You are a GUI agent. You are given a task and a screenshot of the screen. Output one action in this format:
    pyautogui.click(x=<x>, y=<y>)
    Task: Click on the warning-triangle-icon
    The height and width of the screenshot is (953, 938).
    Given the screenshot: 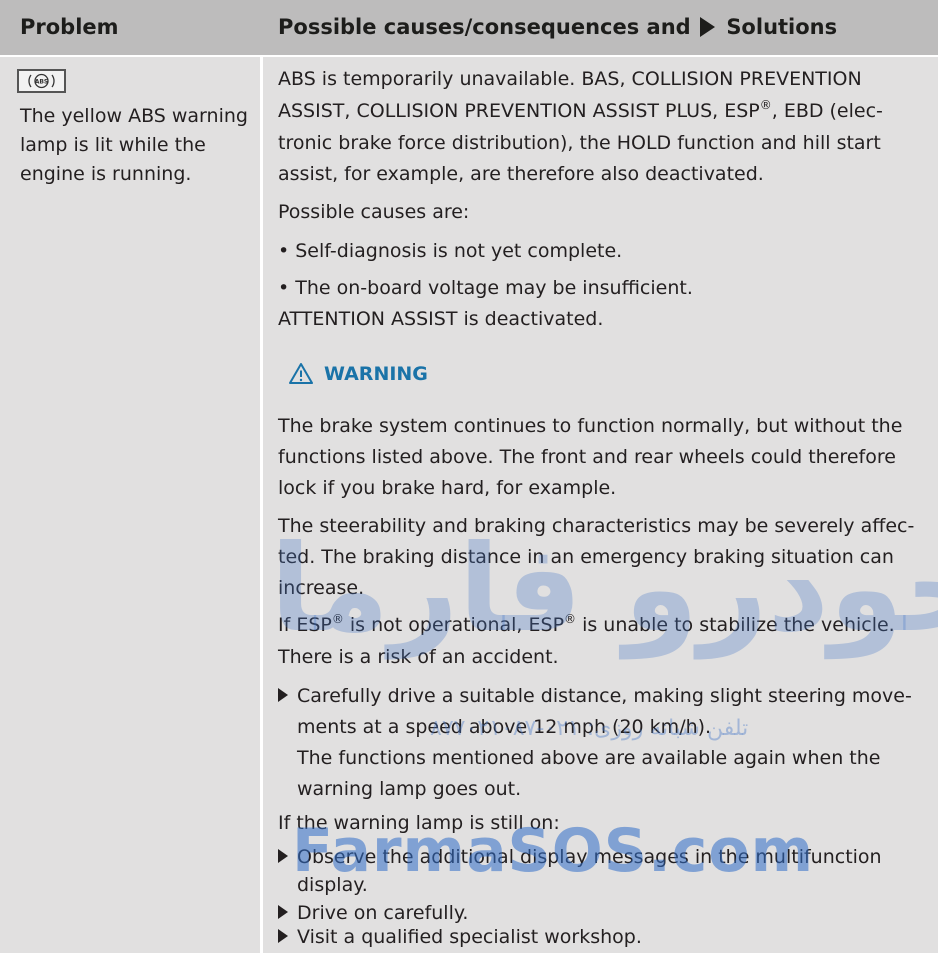 What is the action you would take?
    pyautogui.click(x=301, y=373)
    